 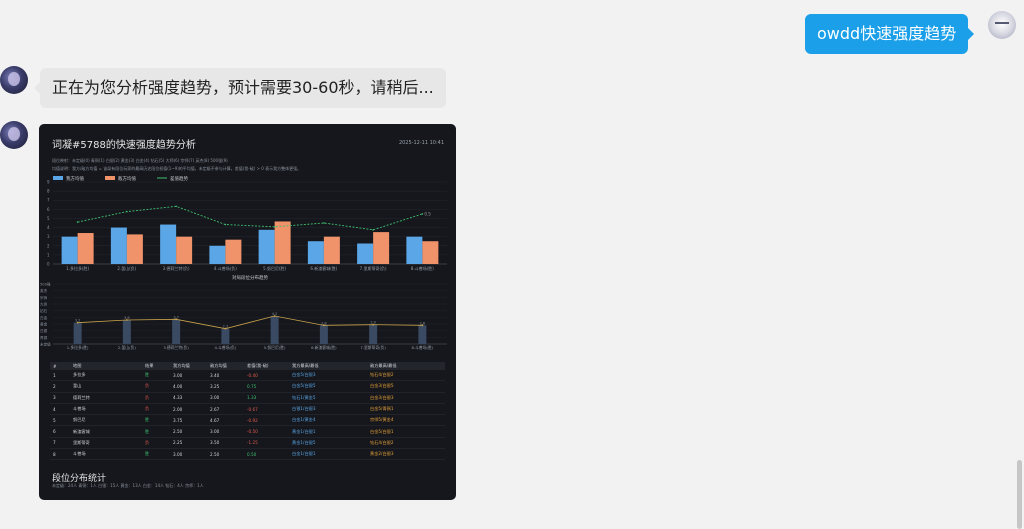 I want to click on y-tick-label: 6, so click(x=48, y=209).